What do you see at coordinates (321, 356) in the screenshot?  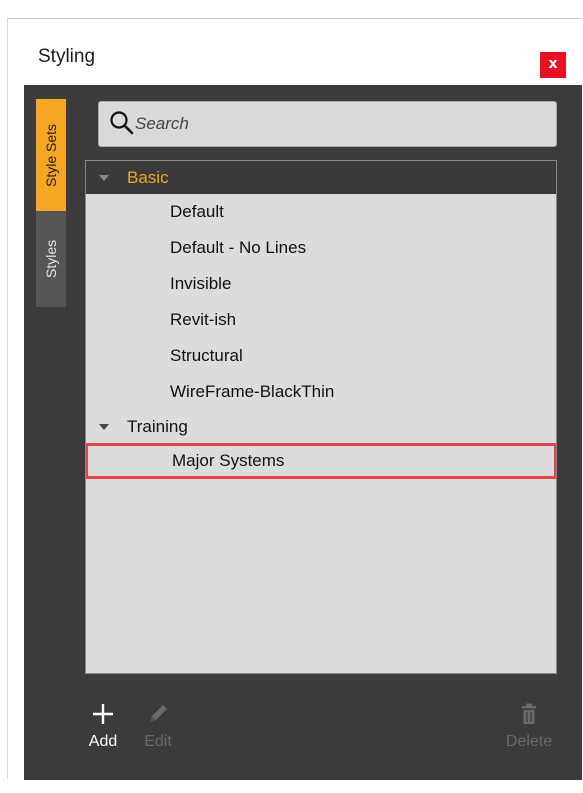 I see `tree-item-structural: Structural` at bounding box center [321, 356].